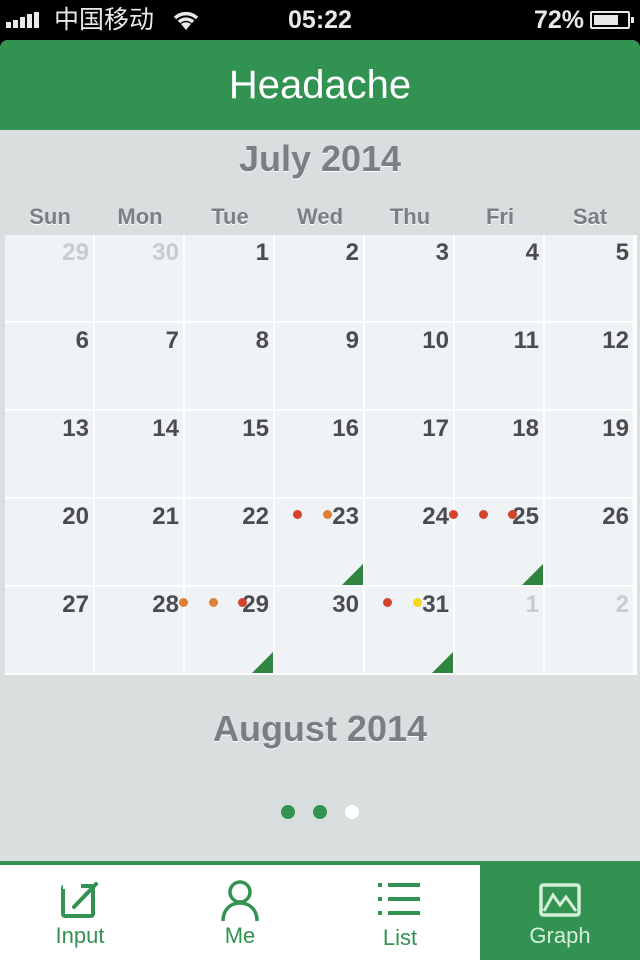 This screenshot has width=640, height=960. What do you see at coordinates (435, 516) in the screenshot?
I see `day-number: 24` at bounding box center [435, 516].